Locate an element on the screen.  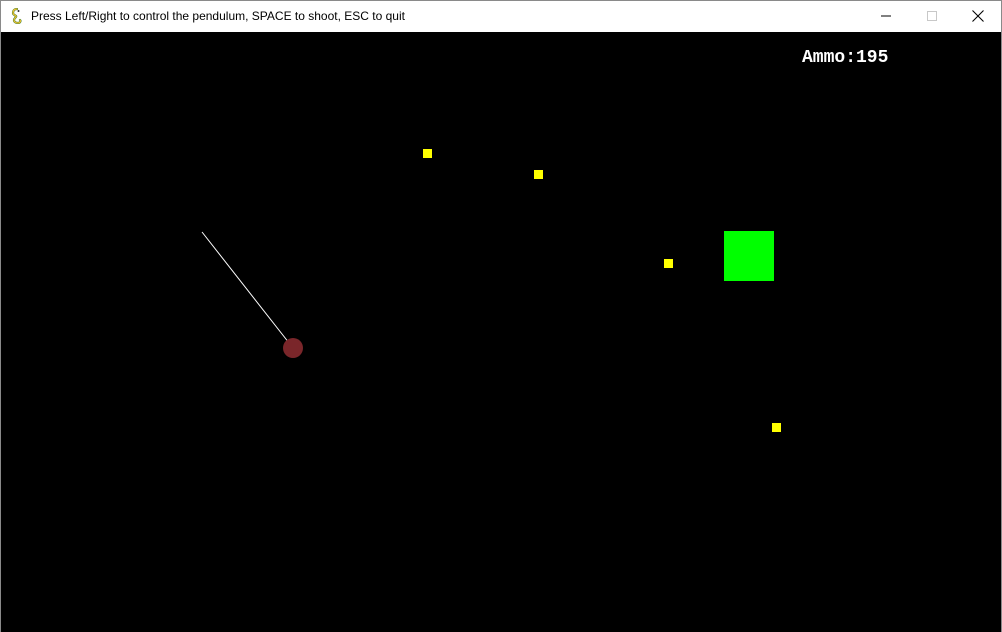
close-button is located at coordinates (978, 16).